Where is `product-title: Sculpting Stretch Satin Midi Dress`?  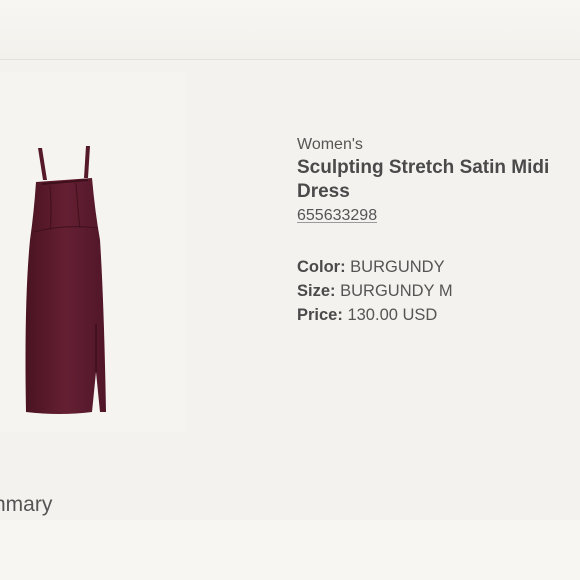
product-title: Sculpting Stretch Satin Midi Dress is located at coordinates (438, 180).